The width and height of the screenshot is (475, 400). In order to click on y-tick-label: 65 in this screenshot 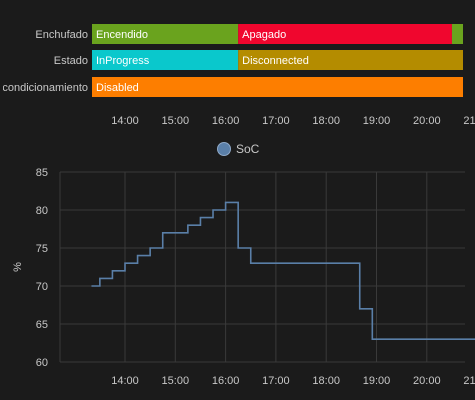, I will do `click(42, 325)`.